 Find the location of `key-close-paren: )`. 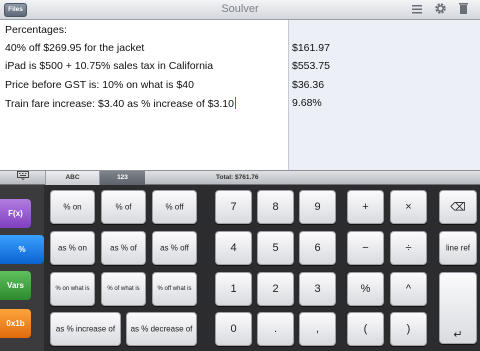

key-close-paren: ) is located at coordinates (408, 329).